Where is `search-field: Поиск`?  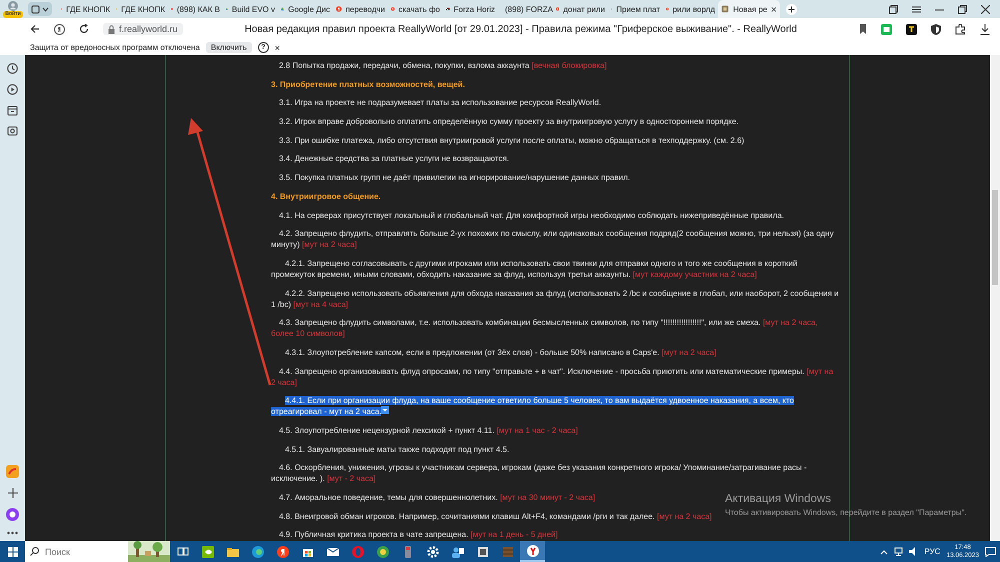
search-field: Поиск is located at coordinates (97, 551).